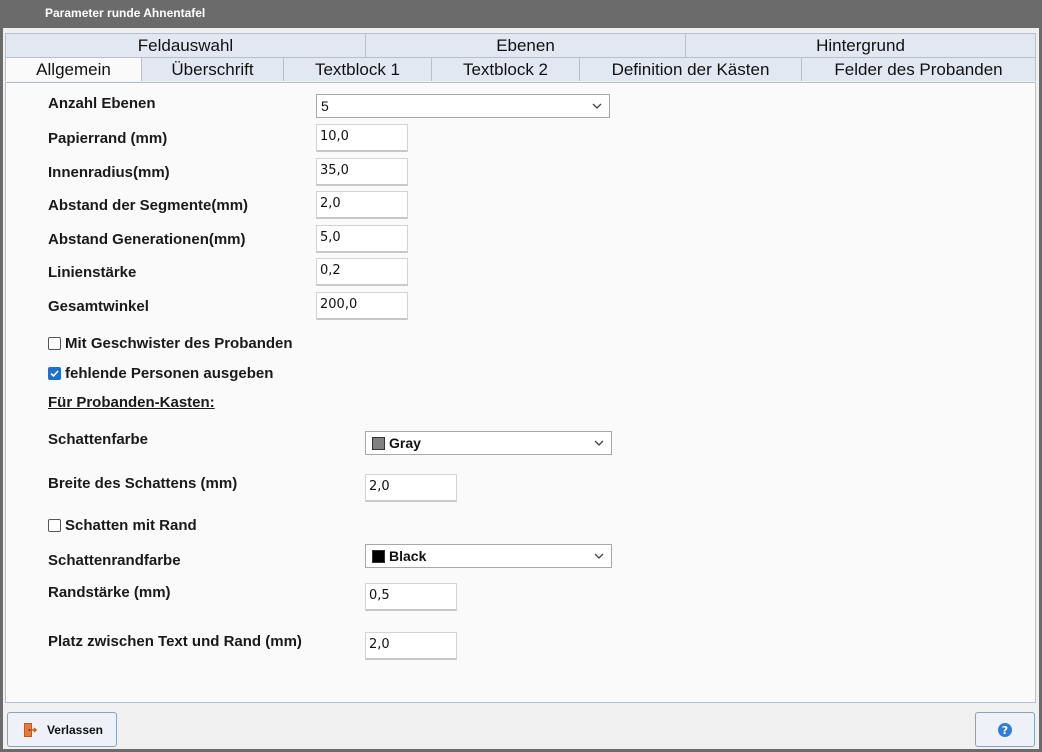  I want to click on tab-allgemein: Allgemein, so click(73, 69).